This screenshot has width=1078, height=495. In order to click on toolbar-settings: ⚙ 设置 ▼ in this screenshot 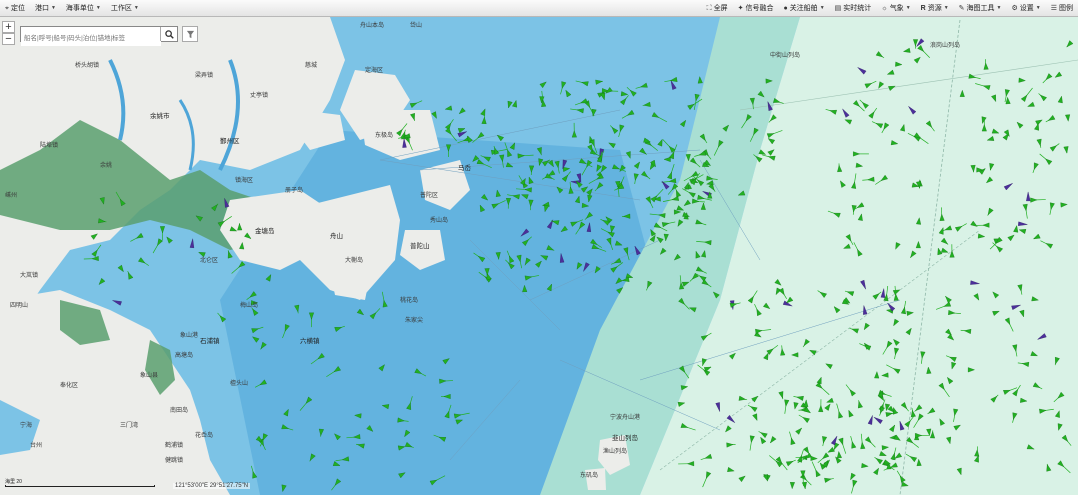, I will do `click(1025, 8)`.